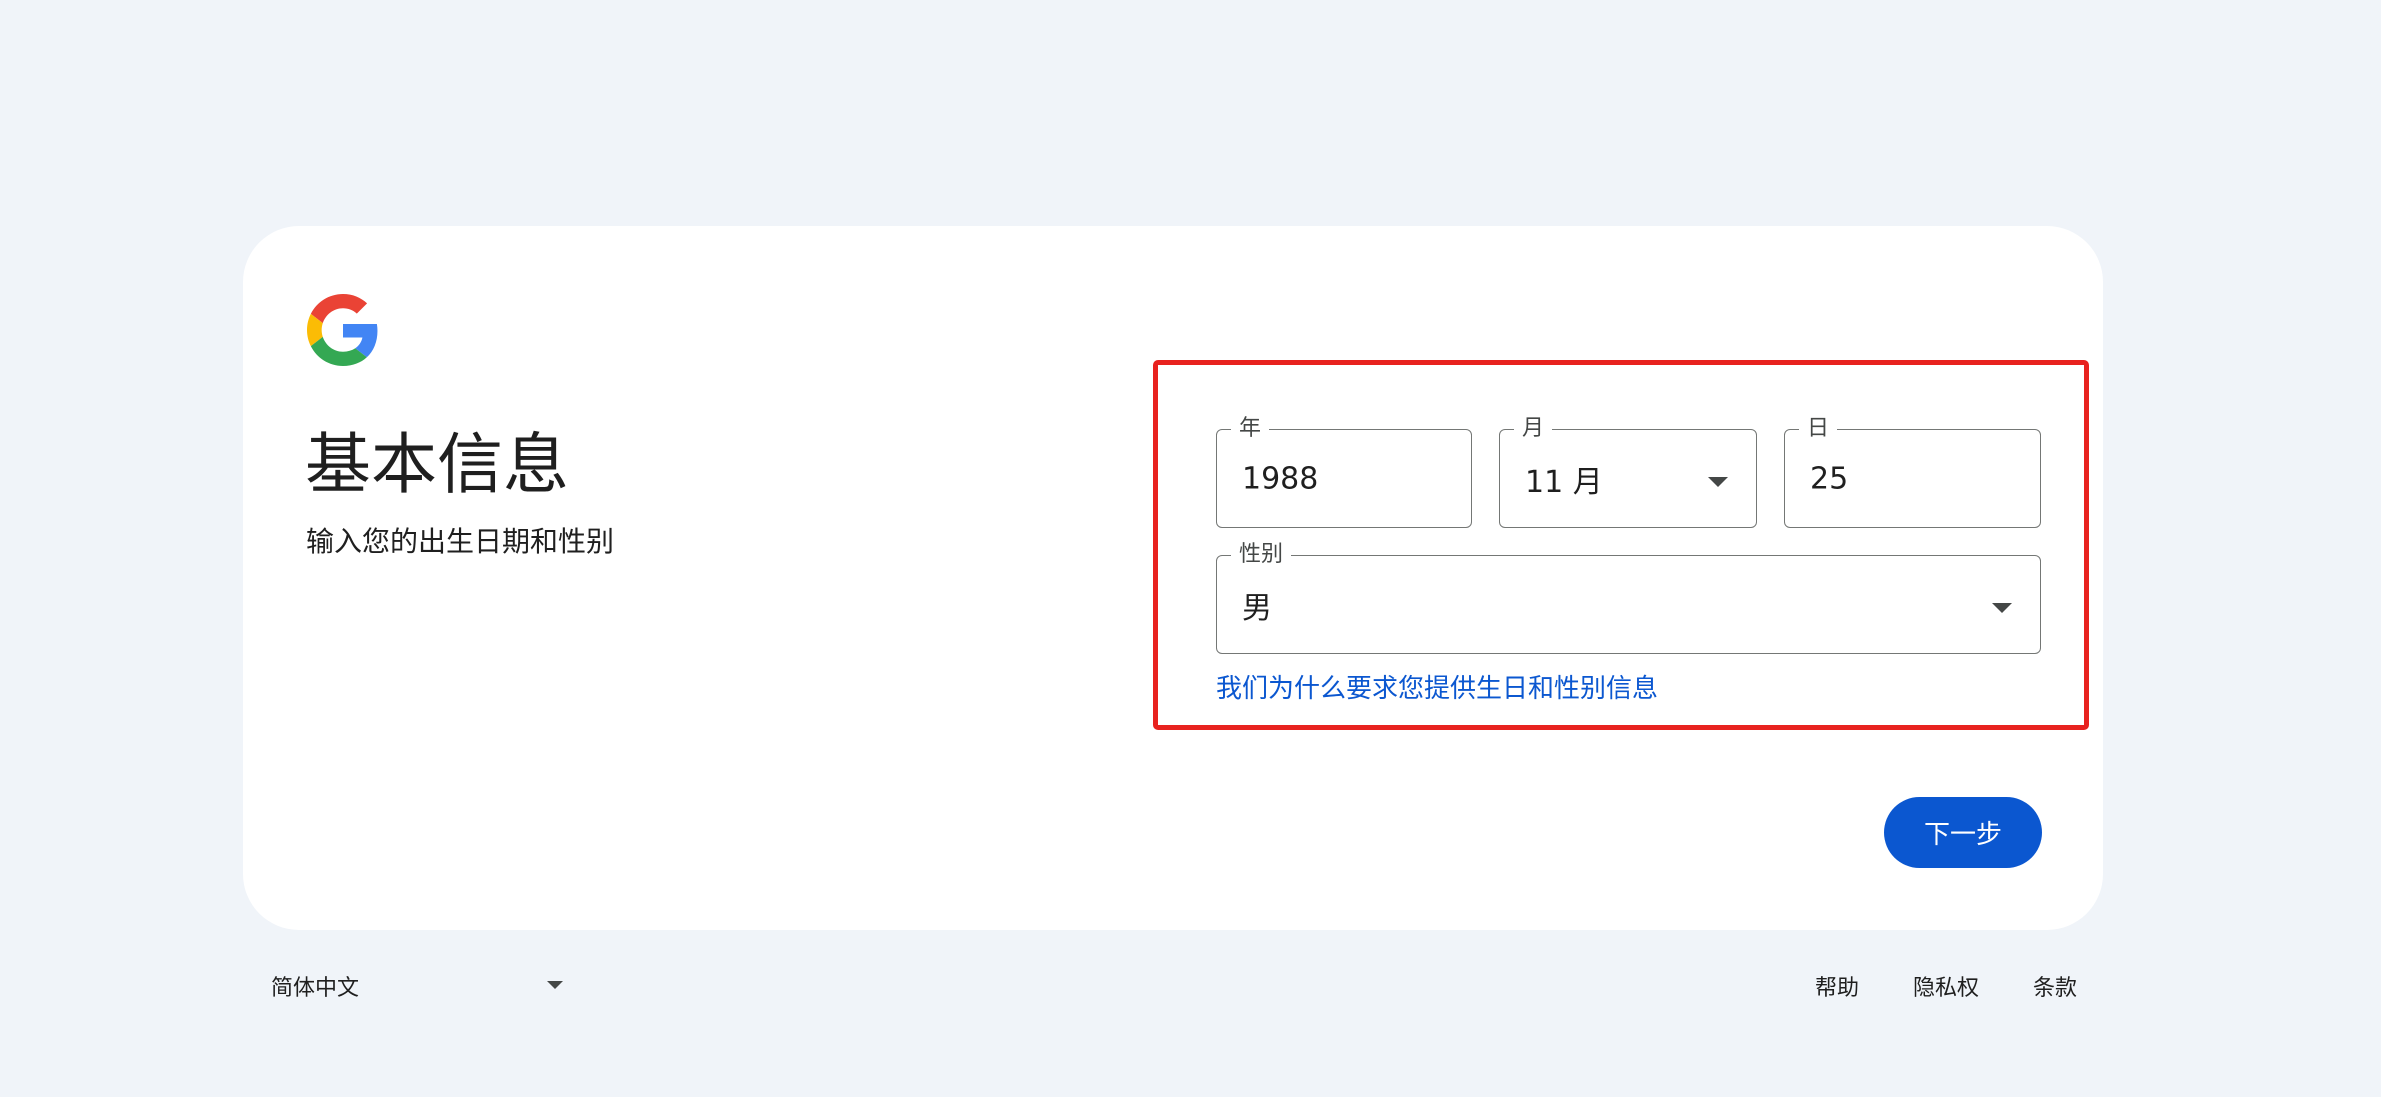 The width and height of the screenshot is (2381, 1097). I want to click on year-field-label: 年, so click(1250, 429).